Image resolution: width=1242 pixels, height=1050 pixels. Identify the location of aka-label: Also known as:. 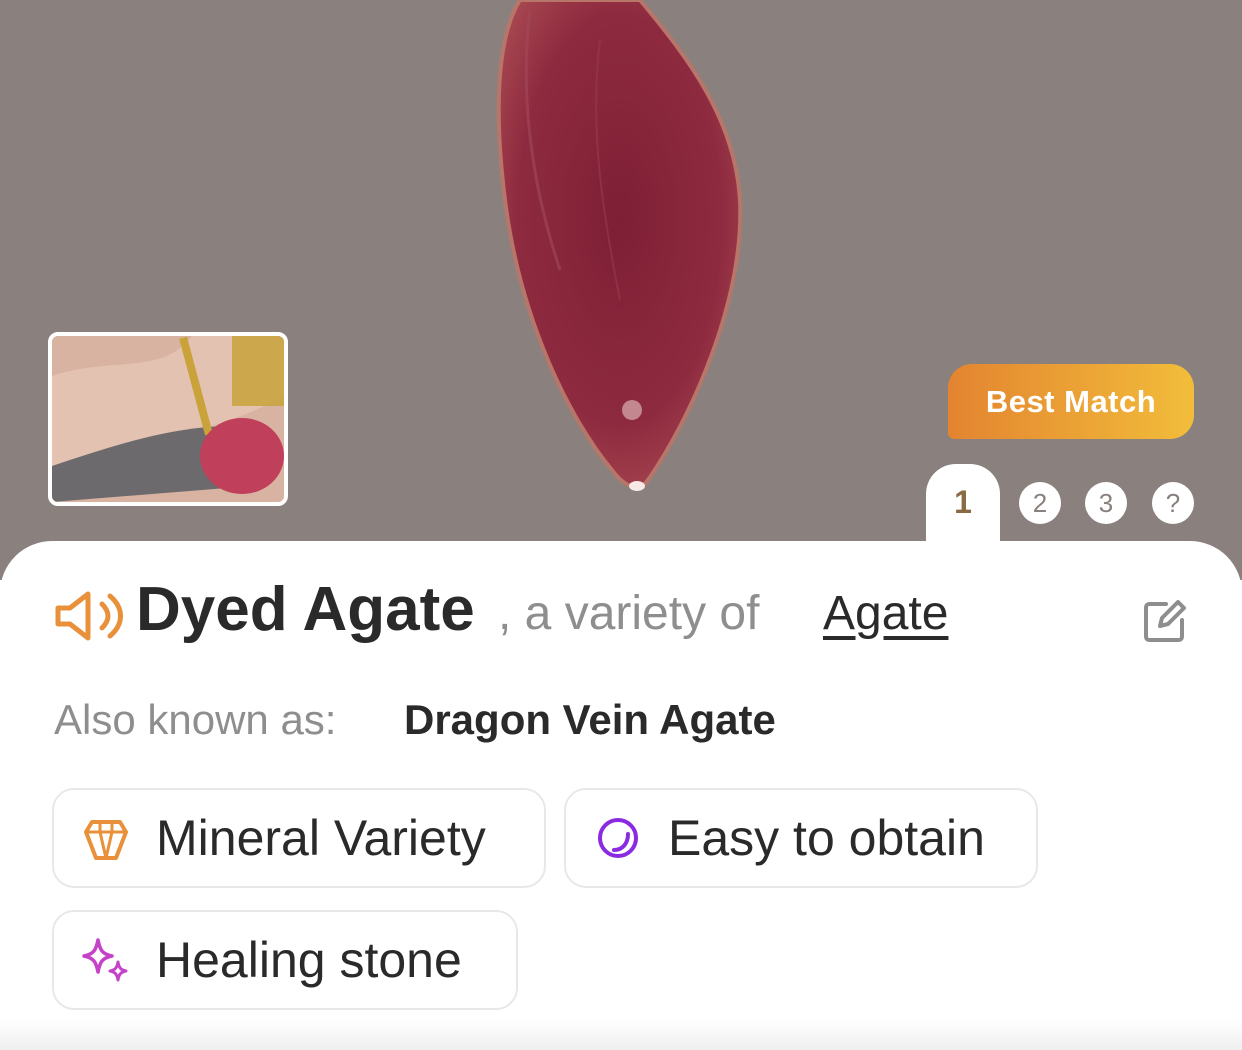
(195, 719).